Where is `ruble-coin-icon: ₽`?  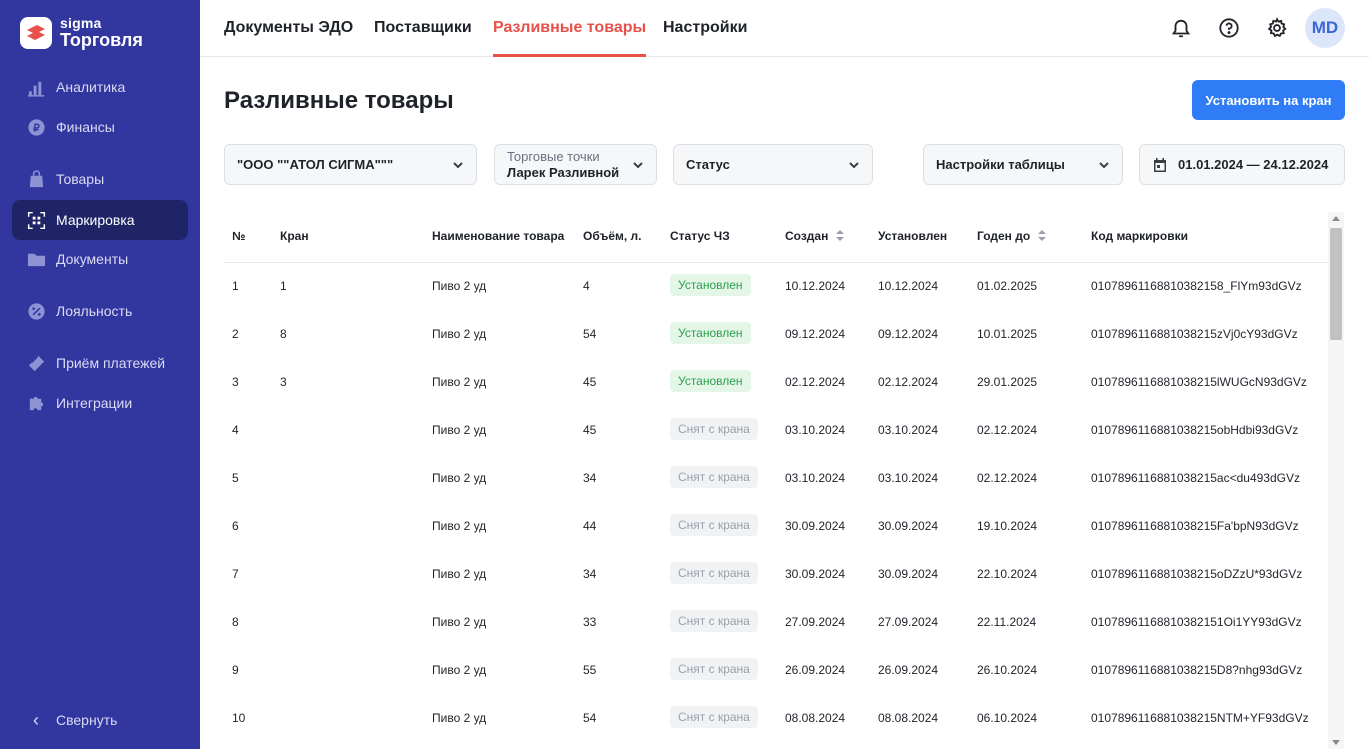 ruble-coin-icon: ₽ is located at coordinates (36, 127).